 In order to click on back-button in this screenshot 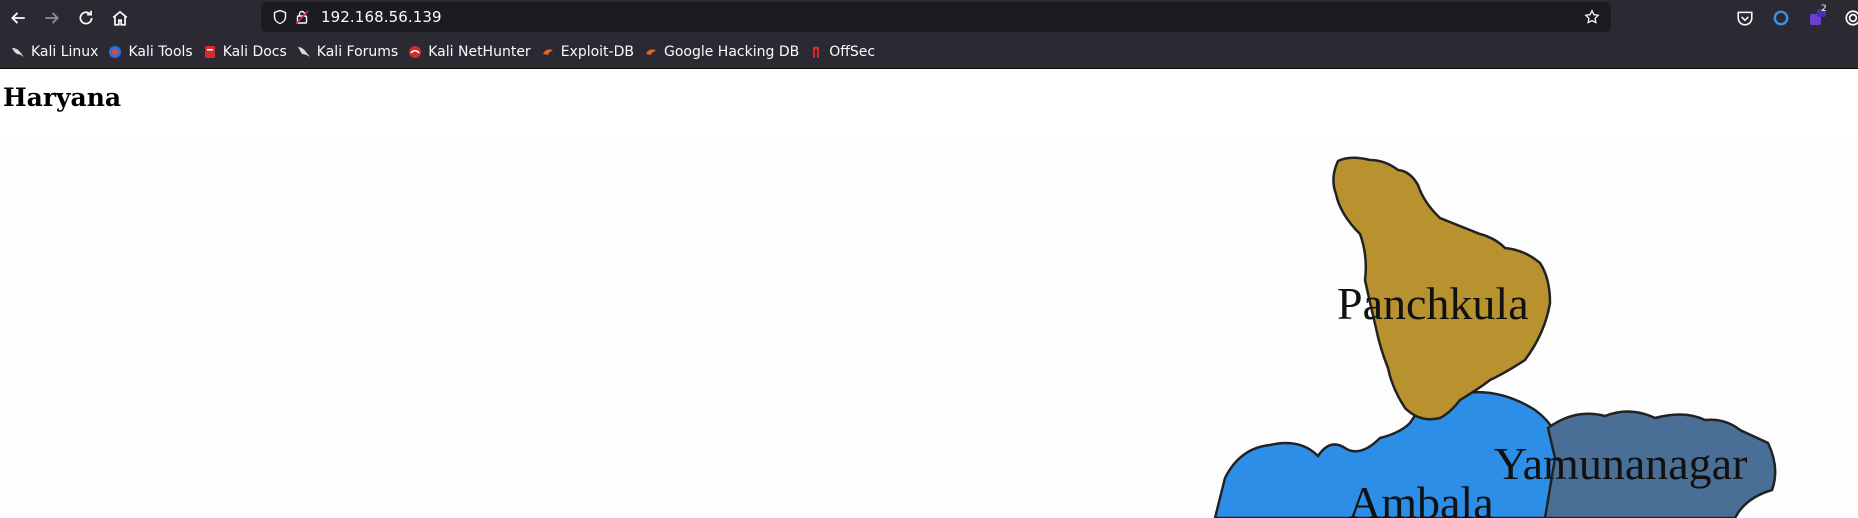, I will do `click(18, 18)`.